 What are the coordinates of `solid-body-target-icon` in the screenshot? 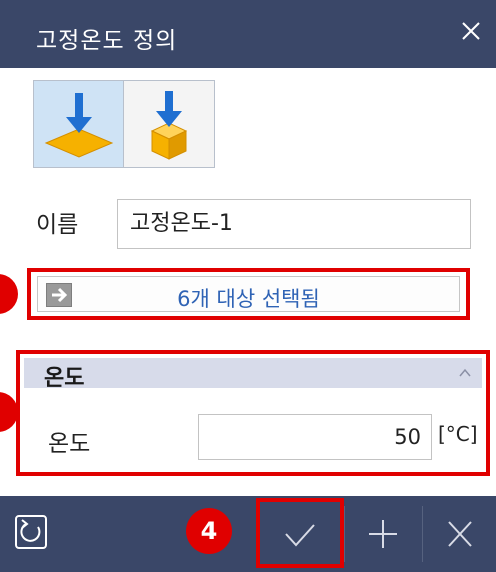 It's located at (169, 125).